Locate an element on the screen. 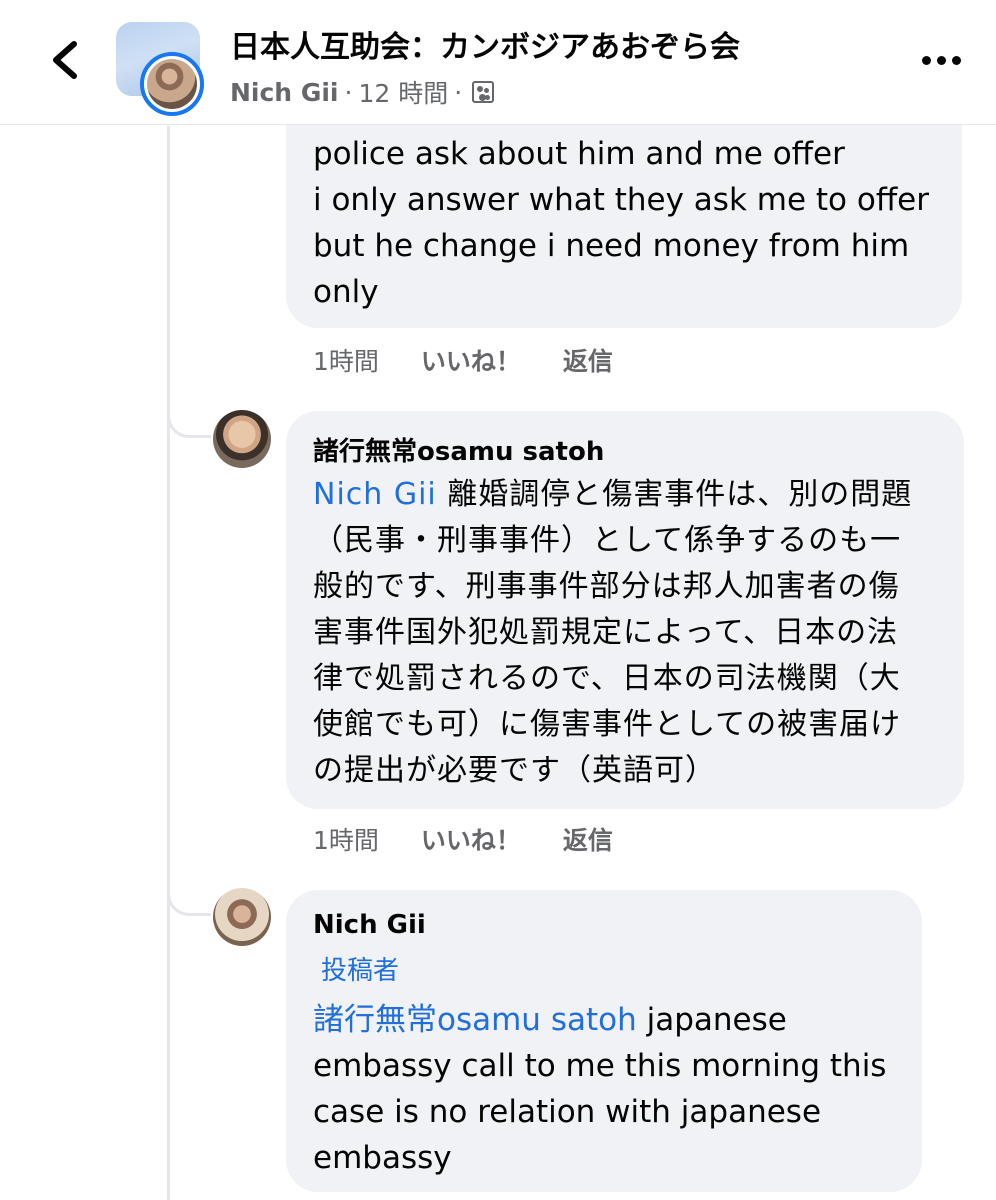  post-author: Nich Gii is located at coordinates (284, 92).